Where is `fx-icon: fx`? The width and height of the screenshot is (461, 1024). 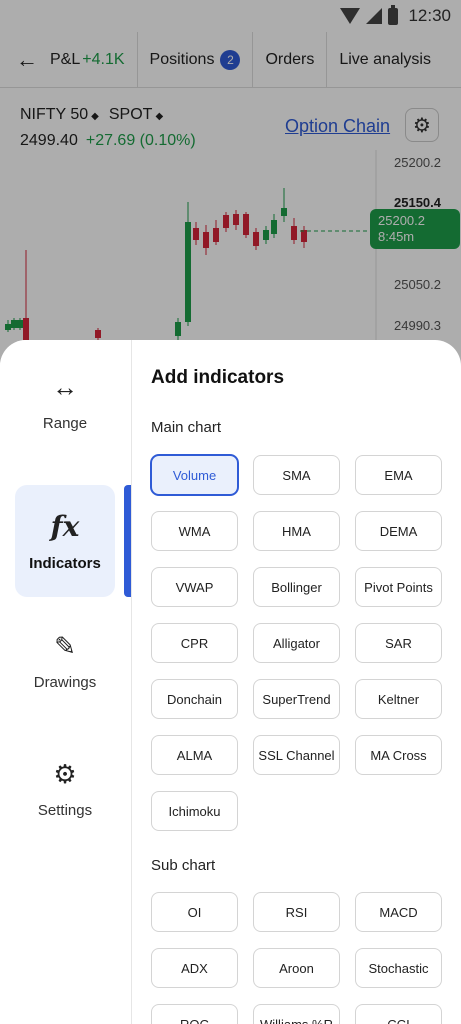
fx-icon: fx is located at coordinates (65, 526).